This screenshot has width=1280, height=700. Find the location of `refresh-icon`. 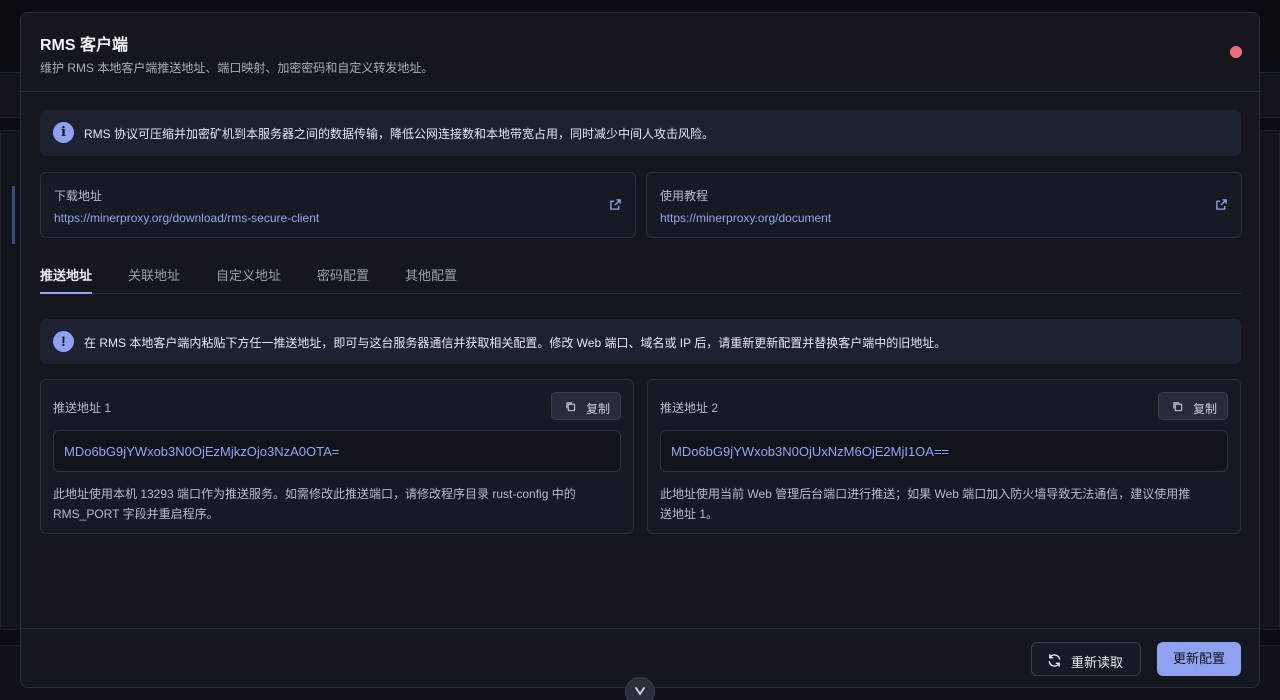

refresh-icon is located at coordinates (1054, 660).